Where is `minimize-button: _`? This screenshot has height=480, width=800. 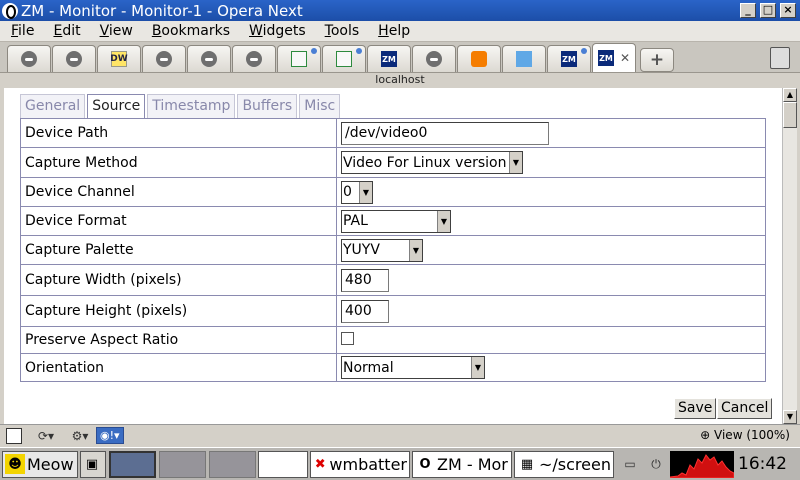 minimize-button: _ is located at coordinates (748, 10).